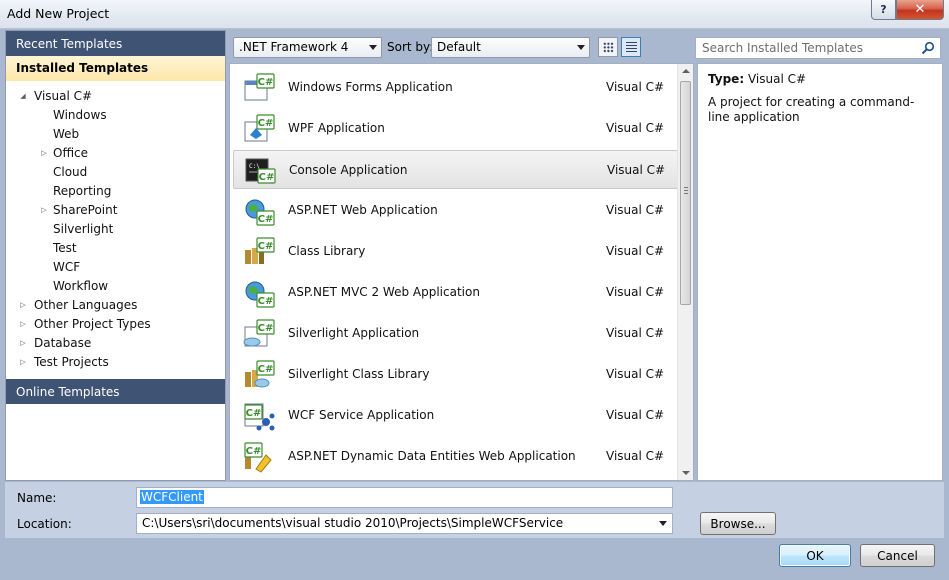  I want to click on silverlight-icon: C#, so click(259, 334).